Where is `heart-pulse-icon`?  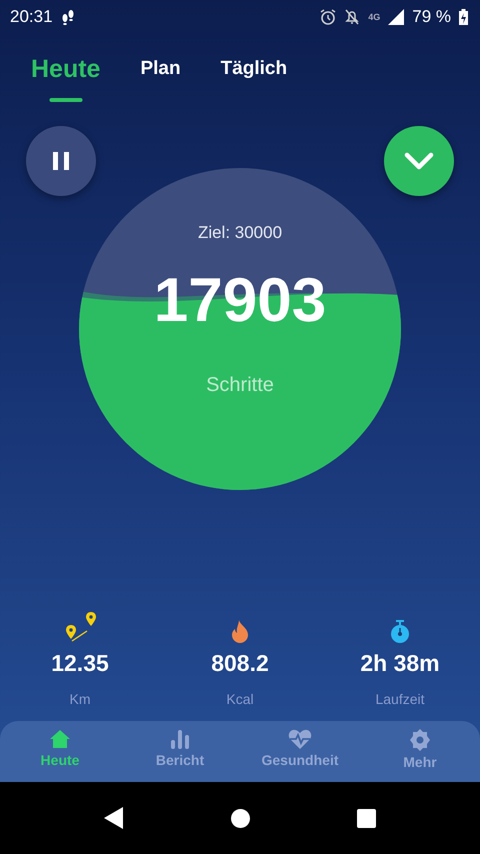
heart-pulse-icon is located at coordinates (300, 739).